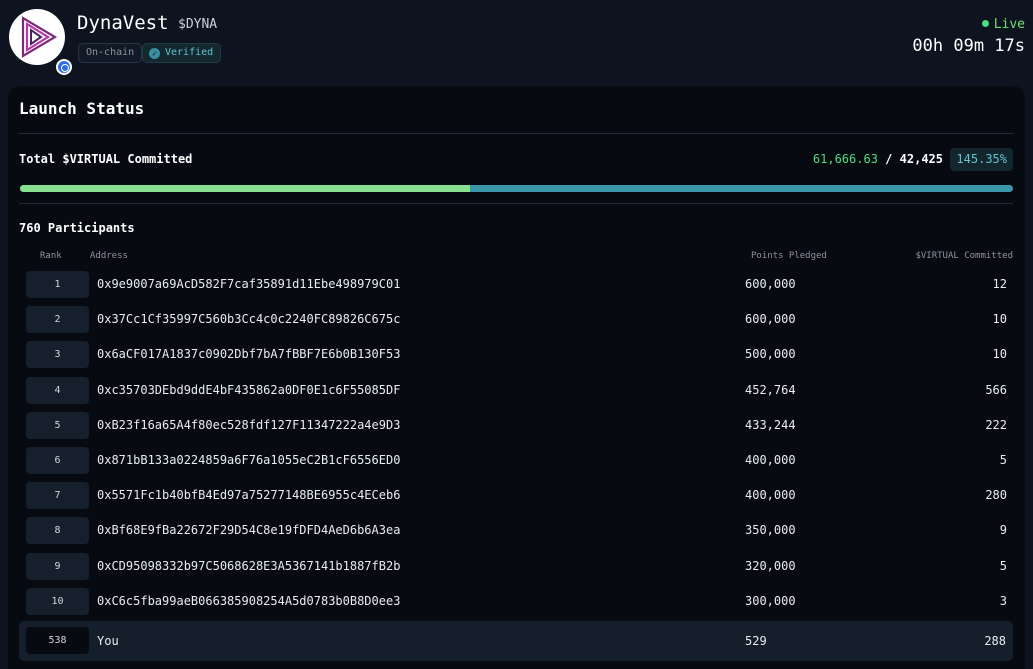 The width and height of the screenshot is (1033, 669). What do you see at coordinates (968, 46) in the screenshot?
I see `countdown-timer: 00h 09m 17s` at bounding box center [968, 46].